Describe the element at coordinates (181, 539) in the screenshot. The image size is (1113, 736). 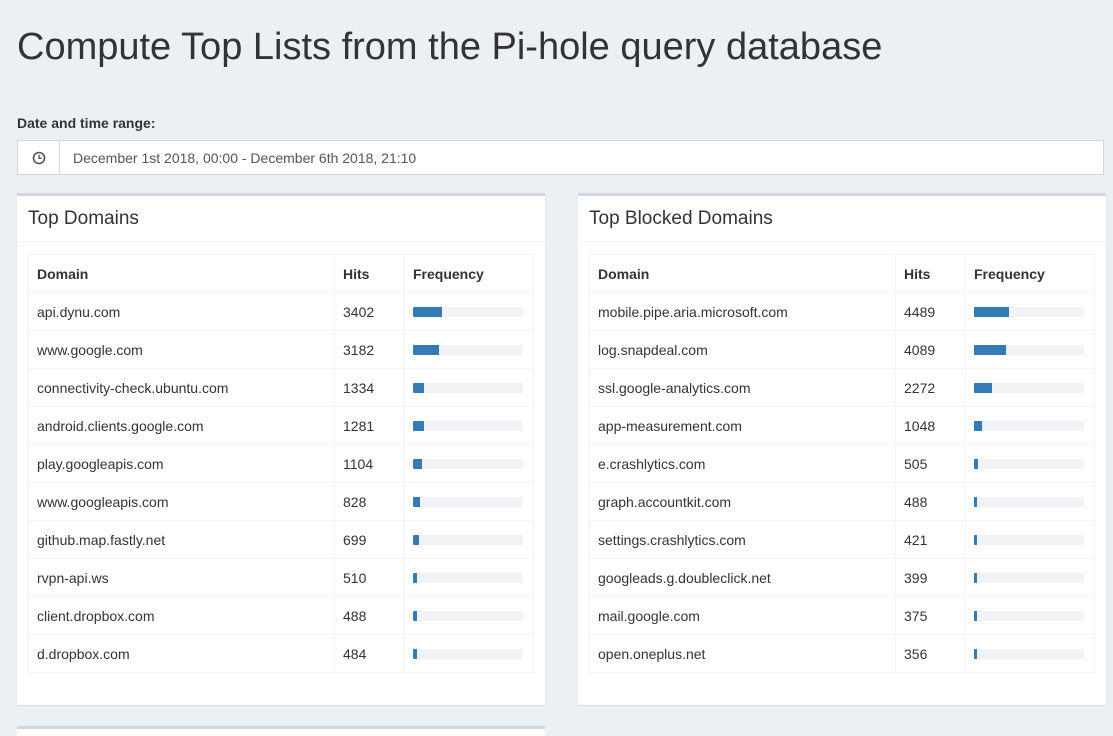
I see `domain-cell: github.map.fastly.net` at that location.